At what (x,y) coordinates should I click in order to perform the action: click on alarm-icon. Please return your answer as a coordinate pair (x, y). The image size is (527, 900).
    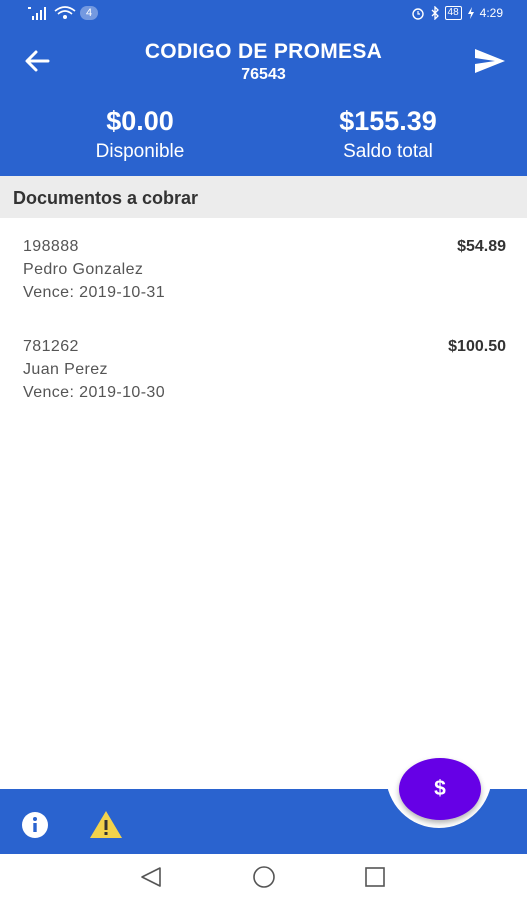
    Looking at the image, I should click on (417, 14).